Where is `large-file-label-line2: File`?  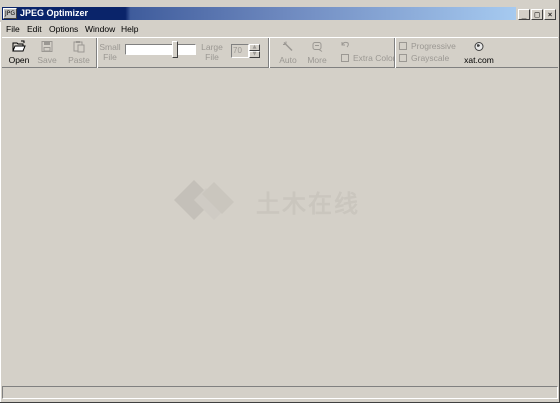
large-file-label-line2: File is located at coordinates (212, 57).